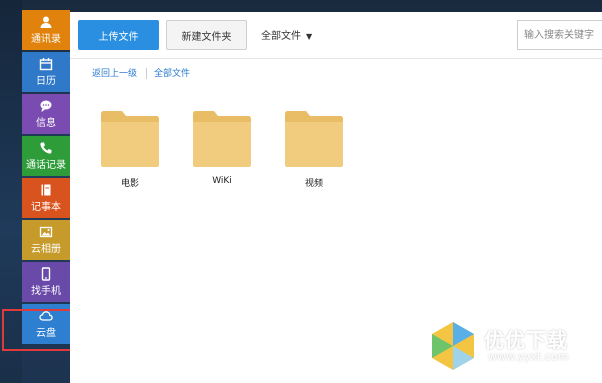  I want to click on sidebar-item-label: 通话记录, so click(46, 165).